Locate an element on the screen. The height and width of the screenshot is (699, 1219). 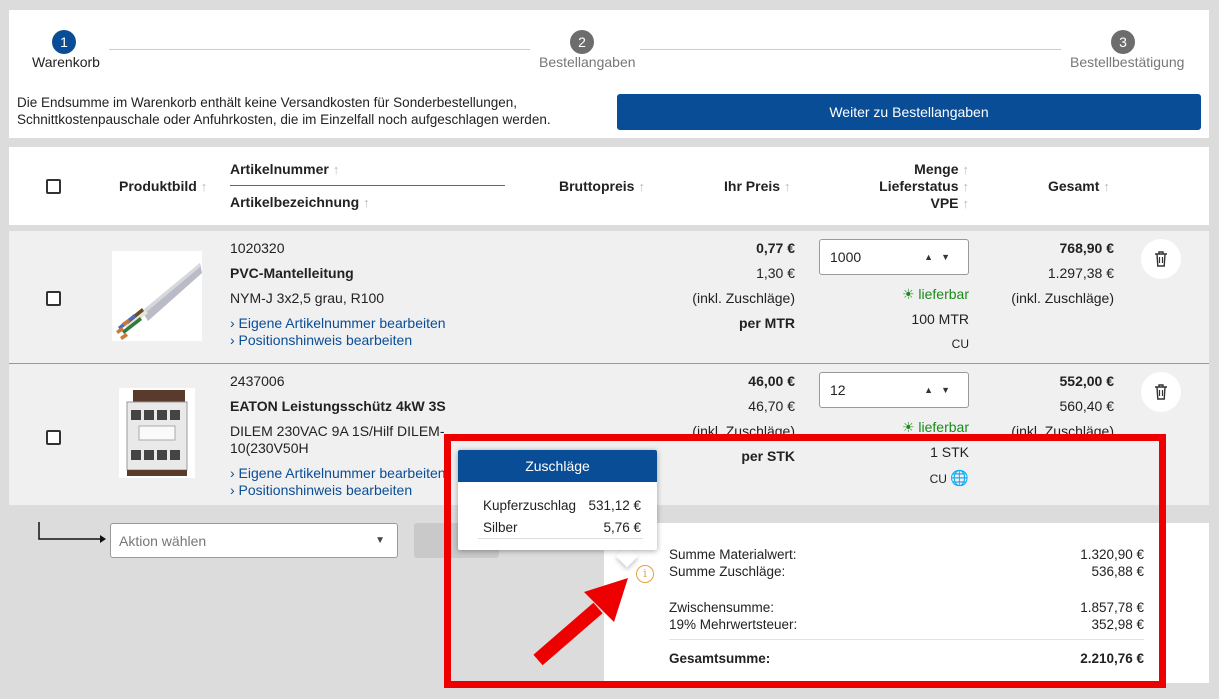
grand-total-label: Gesamtsumme: is located at coordinates (720, 658).